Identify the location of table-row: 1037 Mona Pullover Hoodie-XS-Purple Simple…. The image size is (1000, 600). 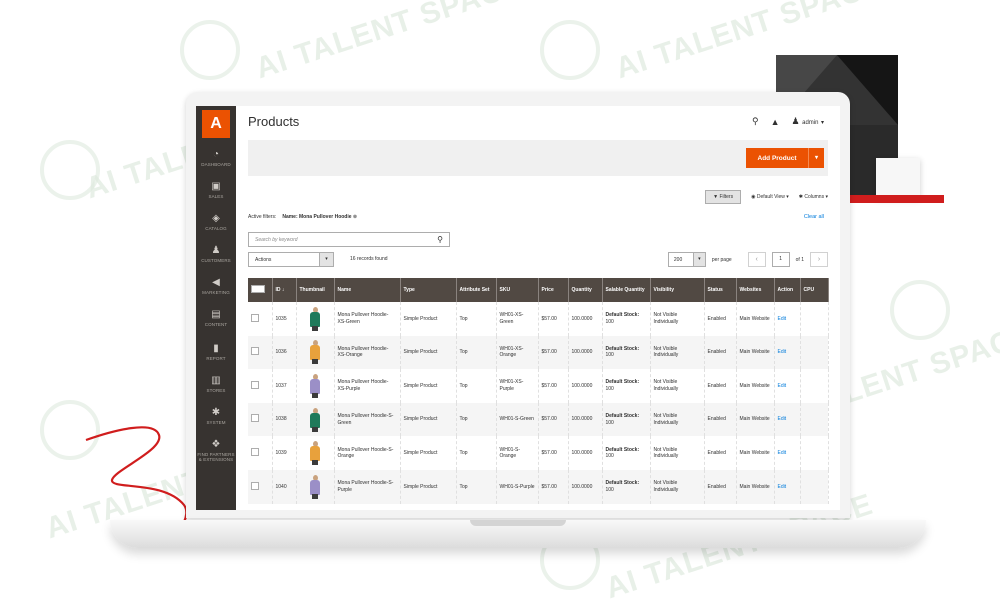
(538, 386).